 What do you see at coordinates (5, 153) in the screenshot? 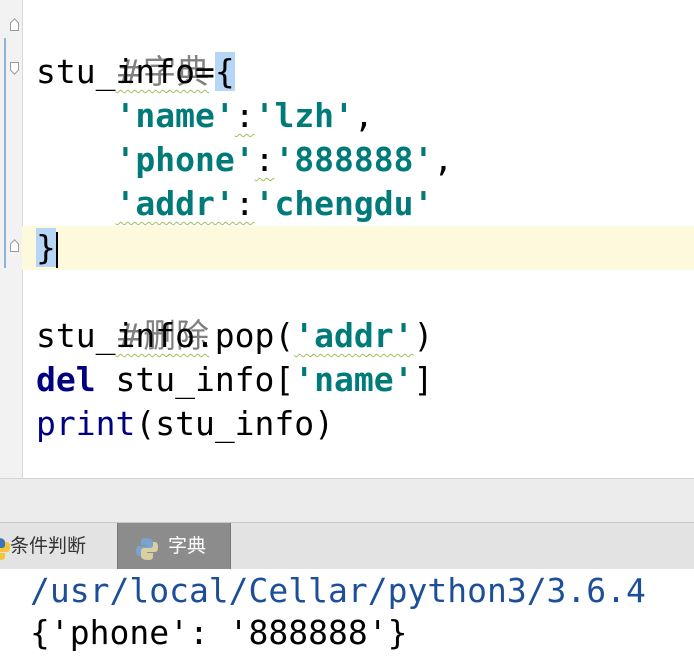
I see `brace-match-bar` at bounding box center [5, 153].